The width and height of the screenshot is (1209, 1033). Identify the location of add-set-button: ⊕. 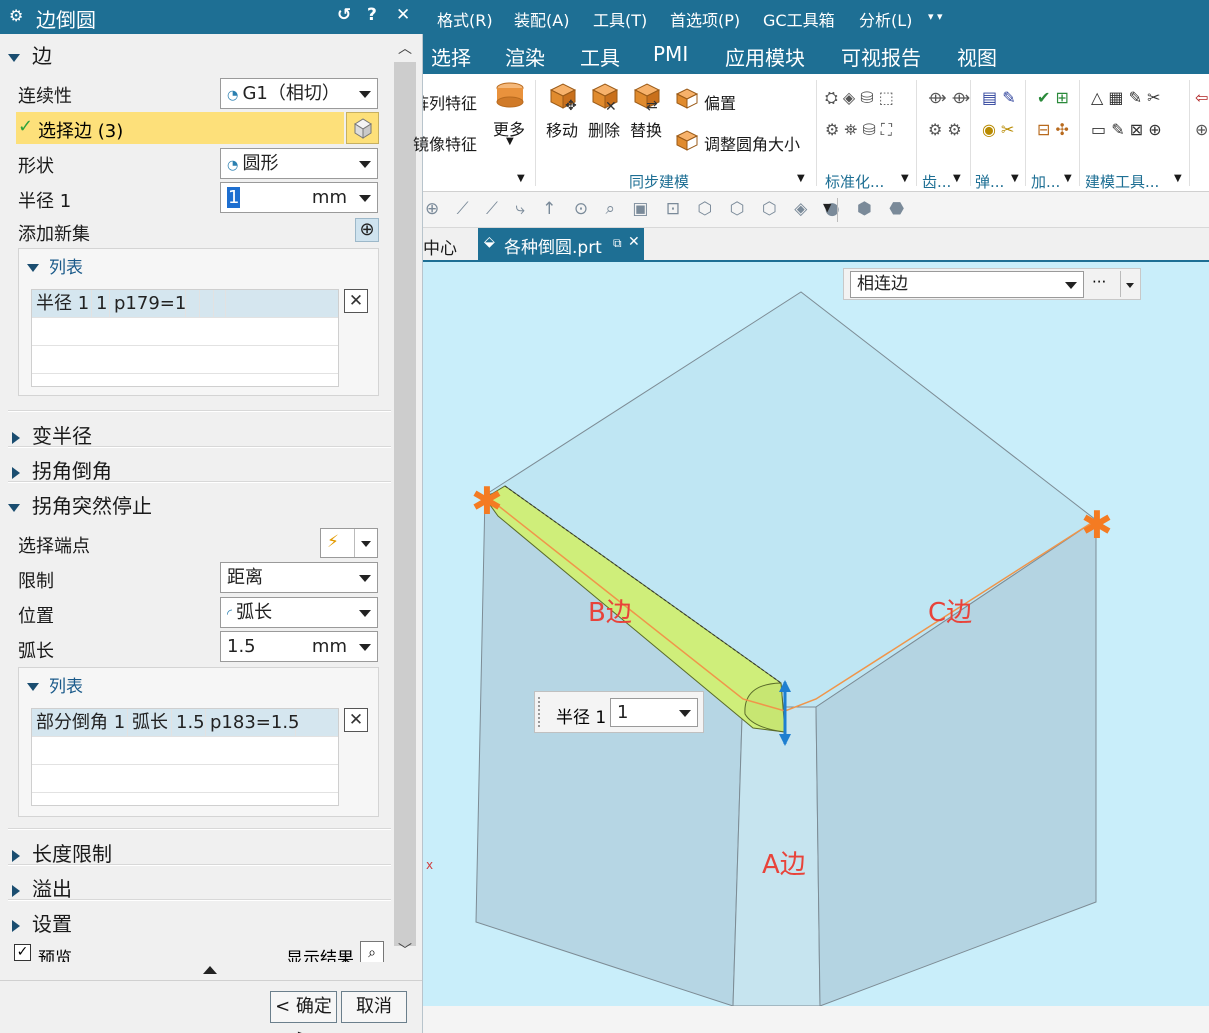
(367, 230).